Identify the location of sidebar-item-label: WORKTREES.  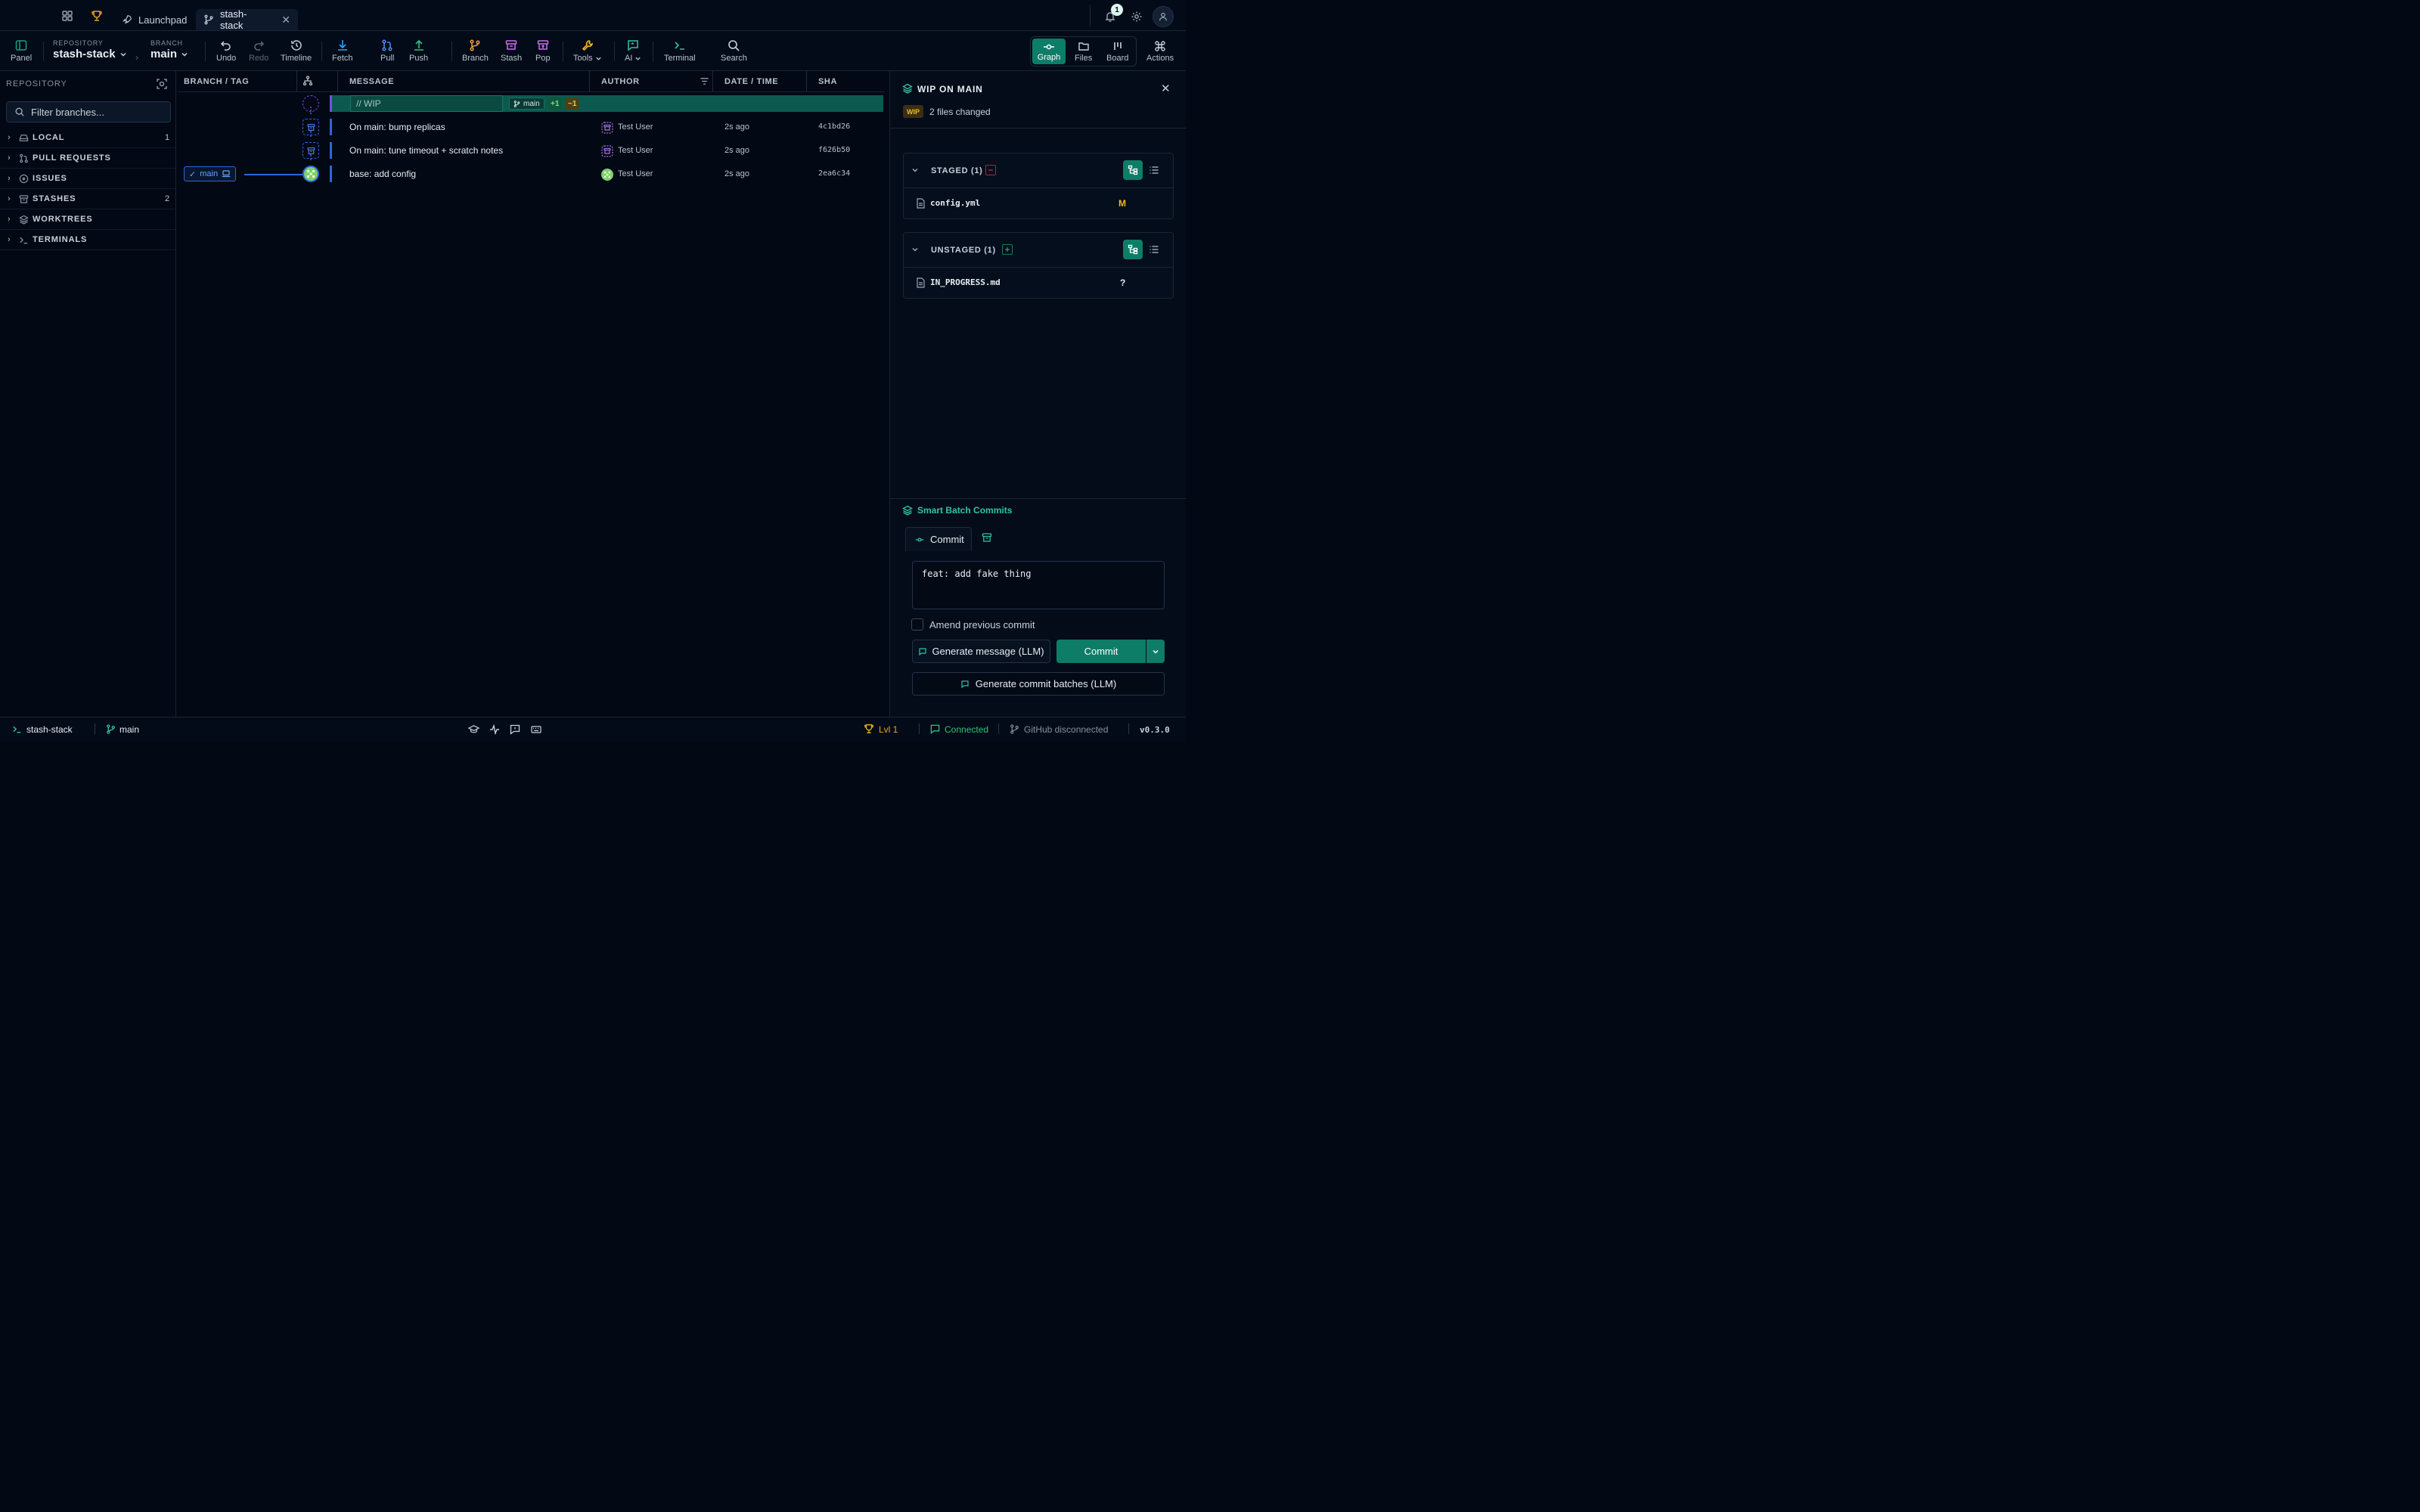
(63, 219).